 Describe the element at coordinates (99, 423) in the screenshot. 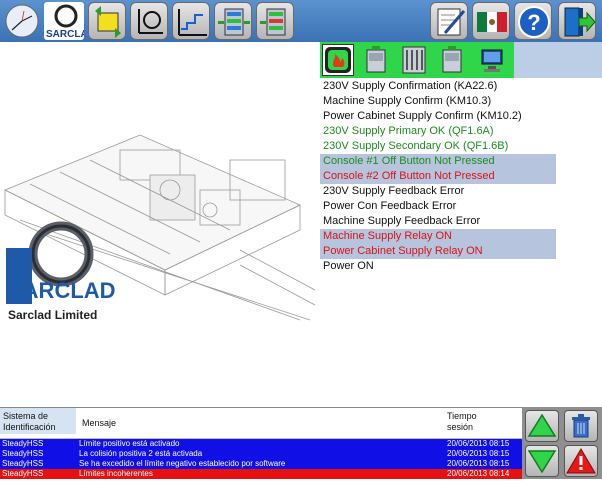

I see `column-message: Mensaje` at that location.